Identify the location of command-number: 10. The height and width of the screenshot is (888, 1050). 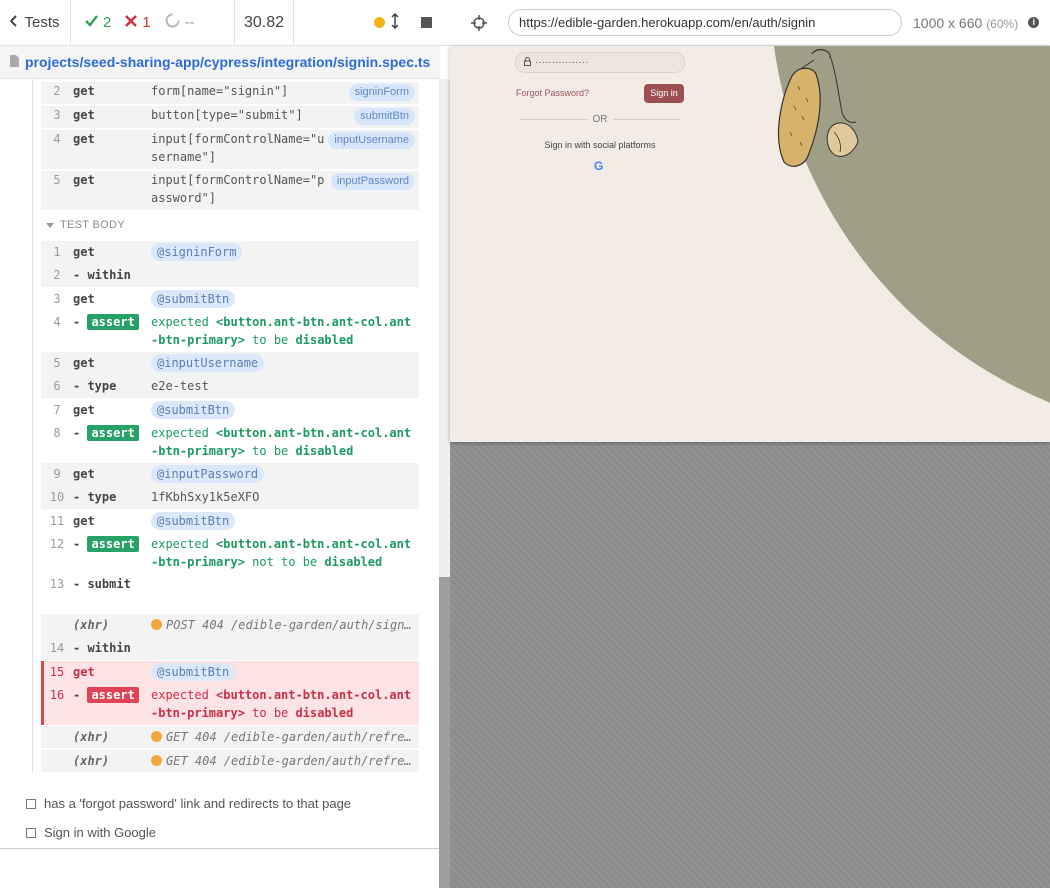
(57, 497).